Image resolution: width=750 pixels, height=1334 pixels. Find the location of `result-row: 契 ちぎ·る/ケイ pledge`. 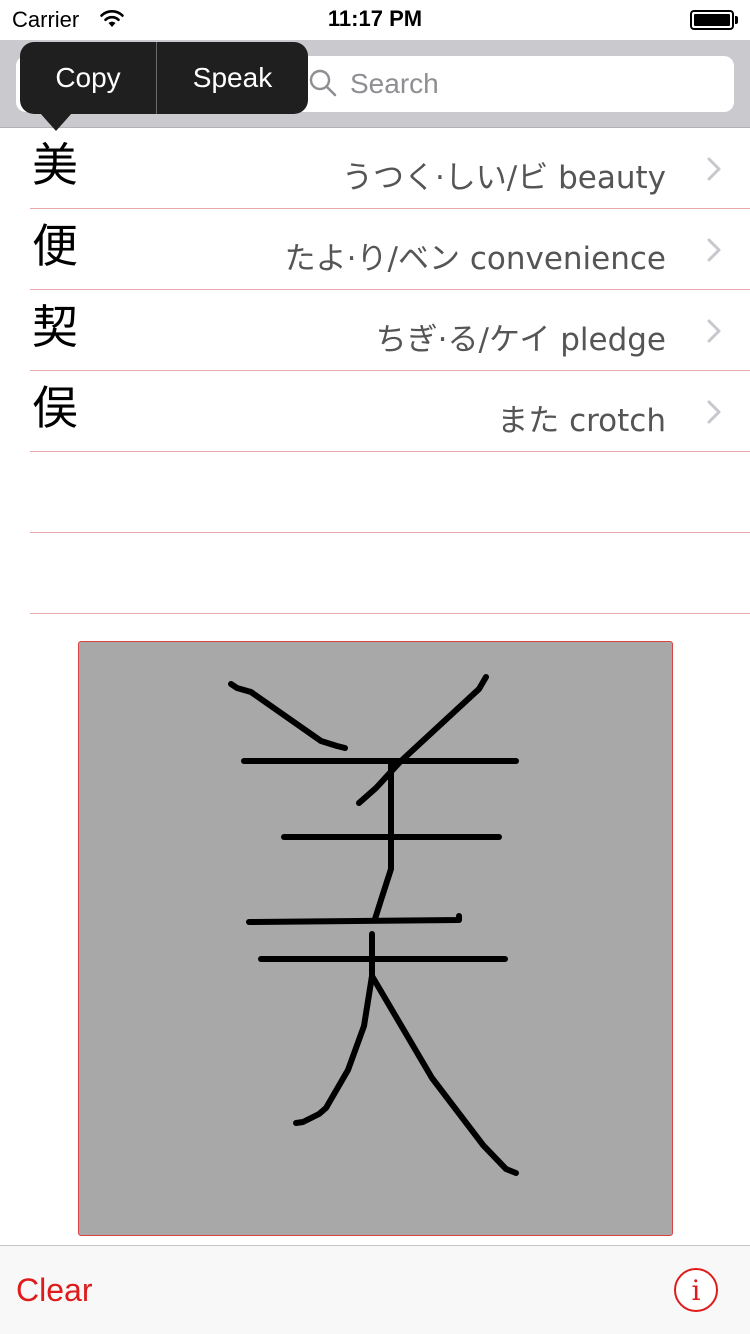

result-row: 契 ちぎ·る/ケイ pledge is located at coordinates (390, 330).